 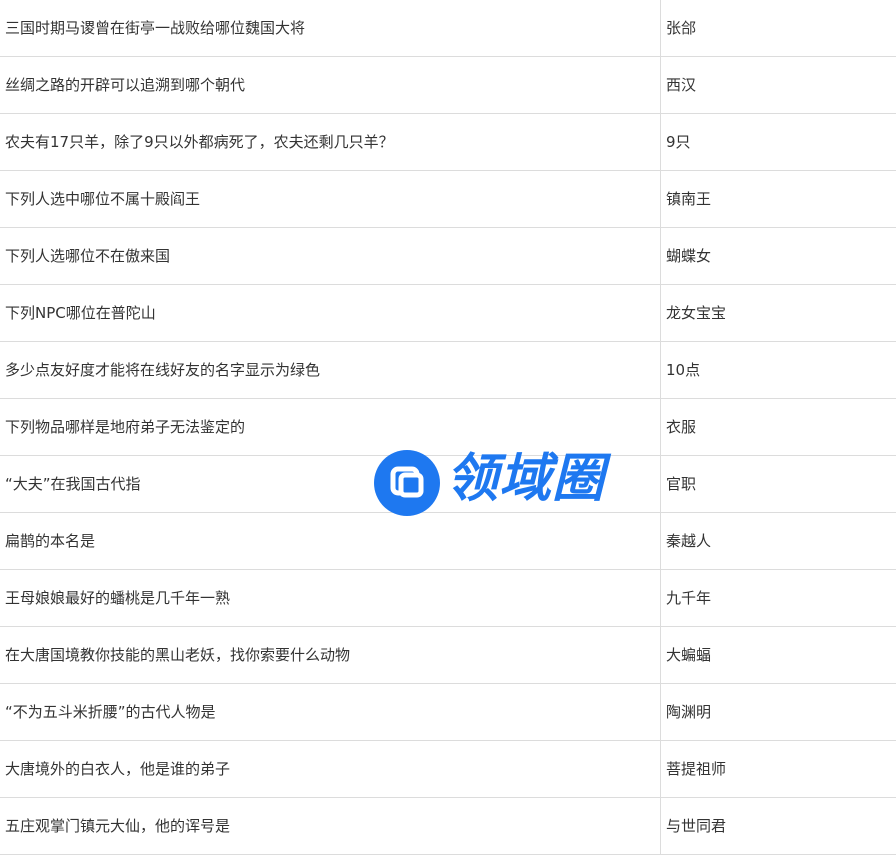 I want to click on answer-cell: 官职, so click(x=778, y=484).